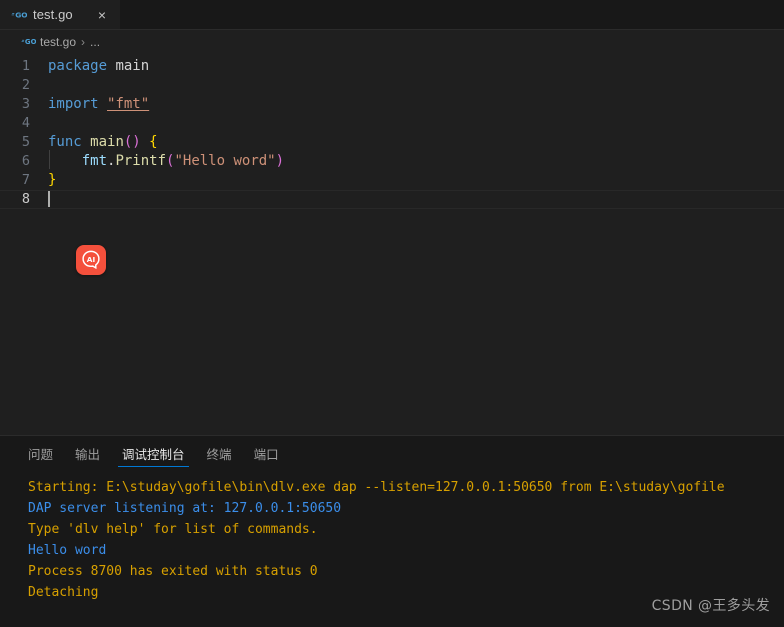 The image size is (784, 627). I want to click on code-line: 5 func main() {, so click(392, 142).